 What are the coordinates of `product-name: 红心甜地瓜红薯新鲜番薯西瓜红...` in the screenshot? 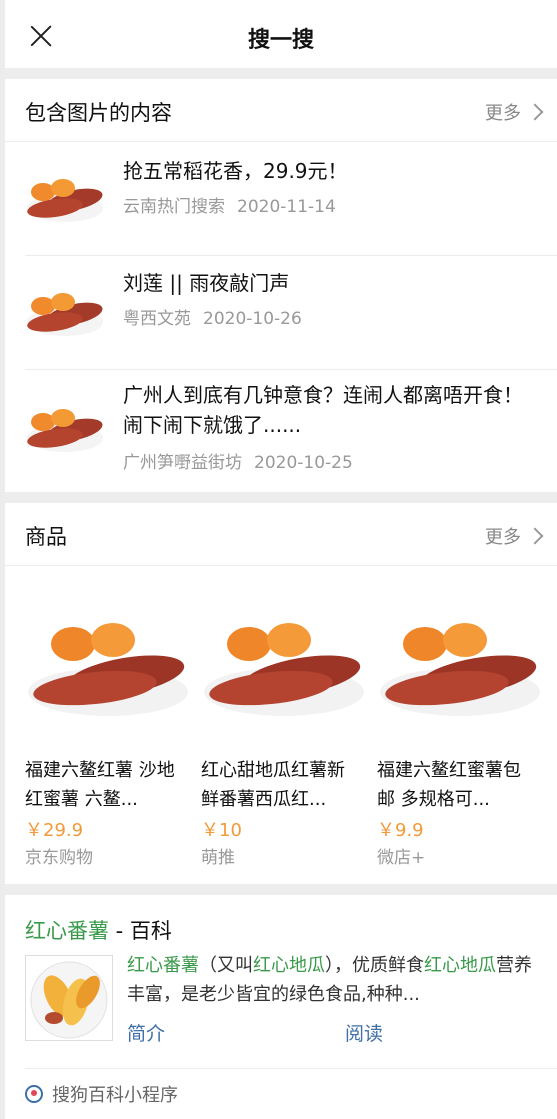 It's located at (273, 785).